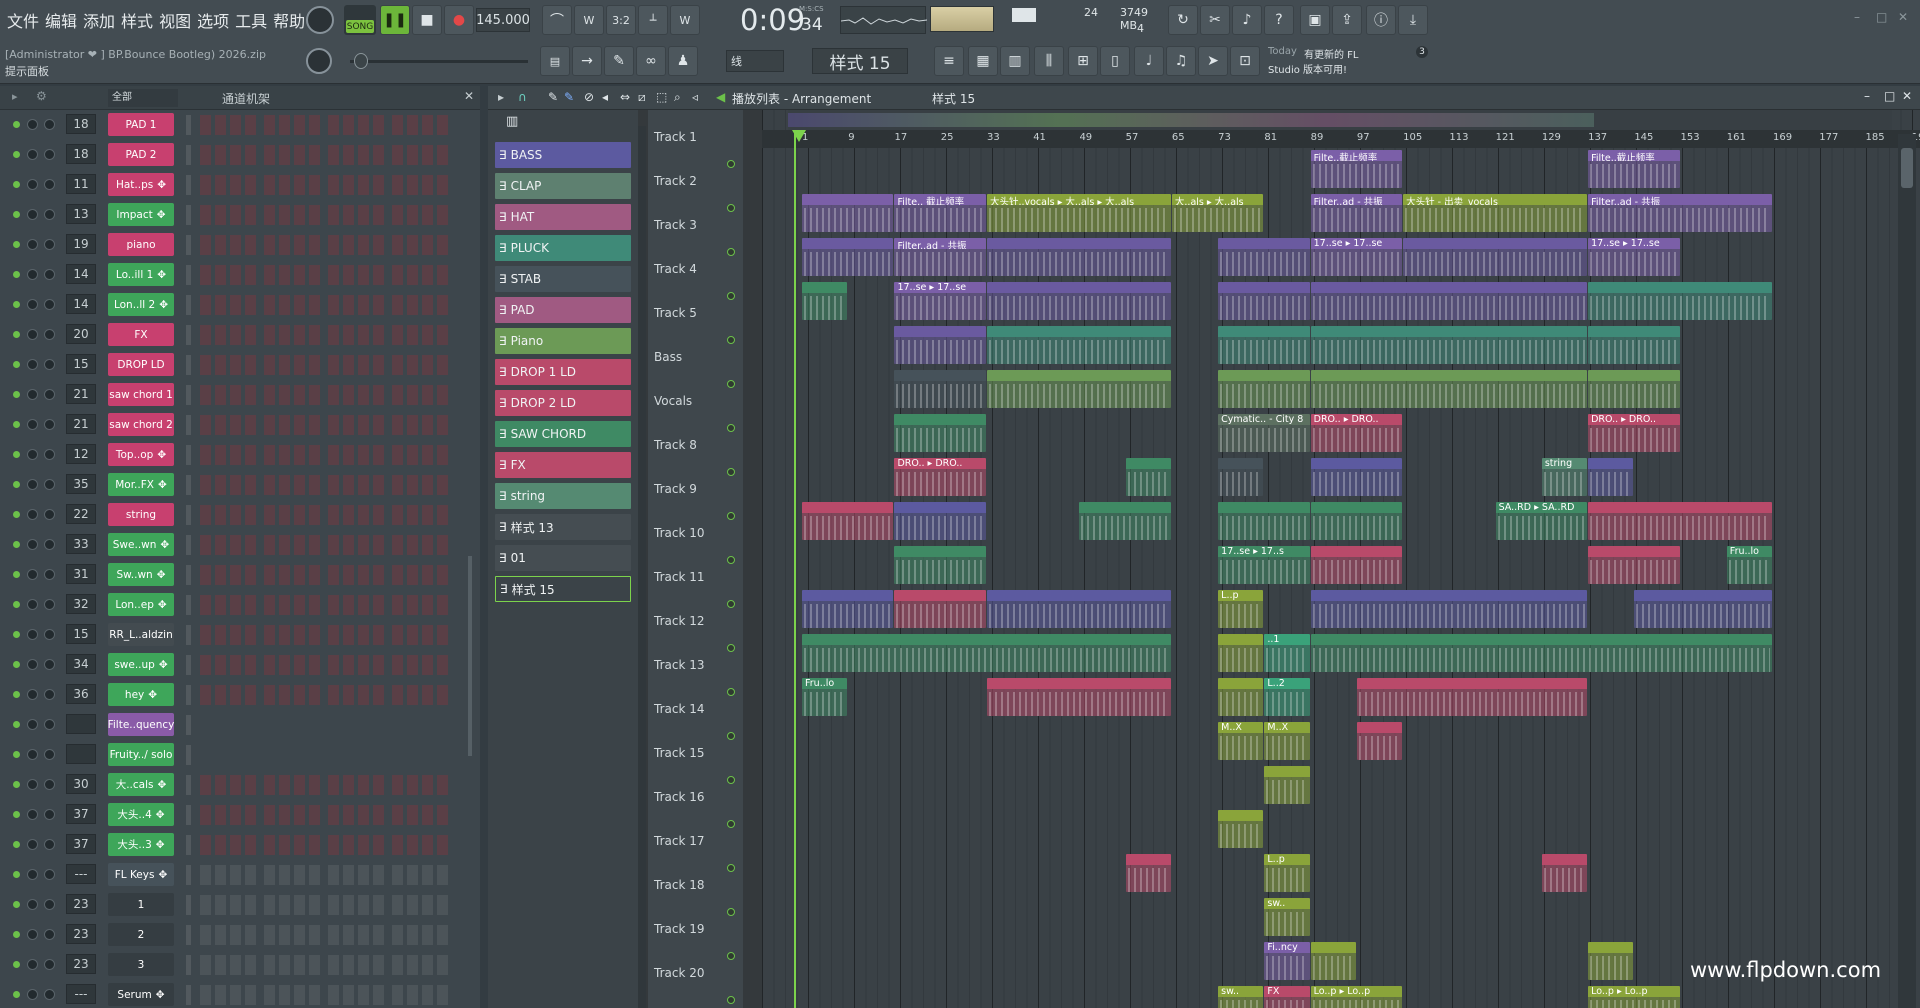  What do you see at coordinates (720, 97) in the screenshot?
I see `playlist-play-icon: ◀` at bounding box center [720, 97].